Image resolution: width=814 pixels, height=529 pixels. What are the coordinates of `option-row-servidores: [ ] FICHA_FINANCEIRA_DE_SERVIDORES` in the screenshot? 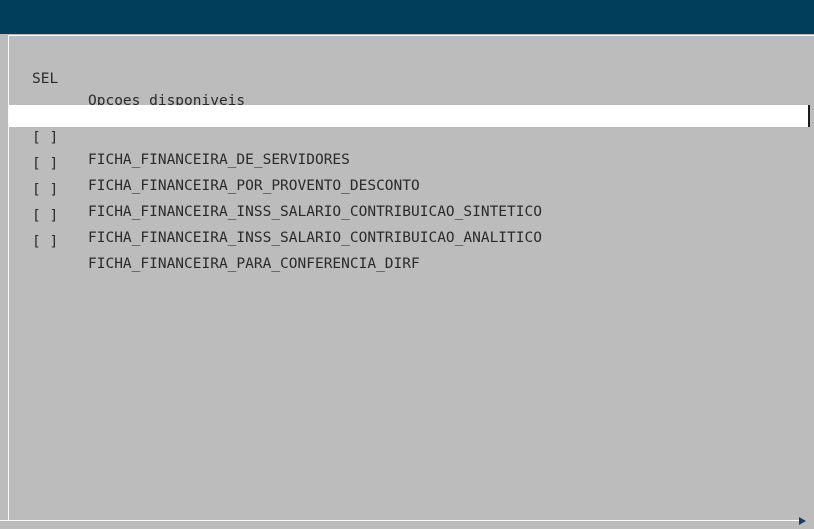 It's located at (409, 136).